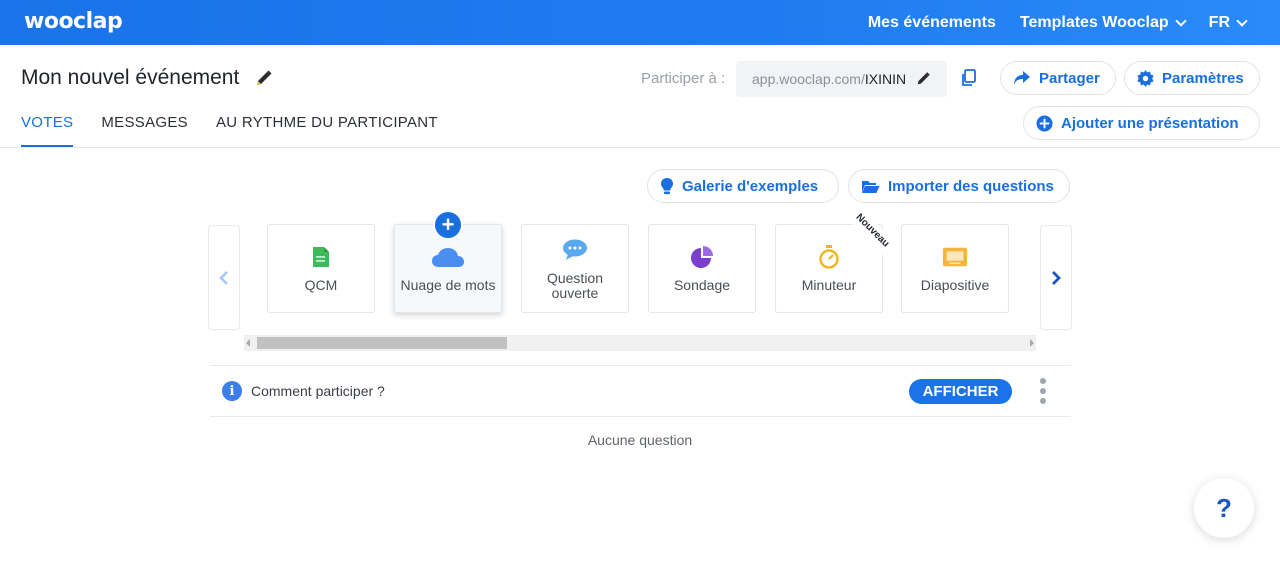 The height and width of the screenshot is (568, 1280). I want to click on language-selector: FR, so click(1228, 22).